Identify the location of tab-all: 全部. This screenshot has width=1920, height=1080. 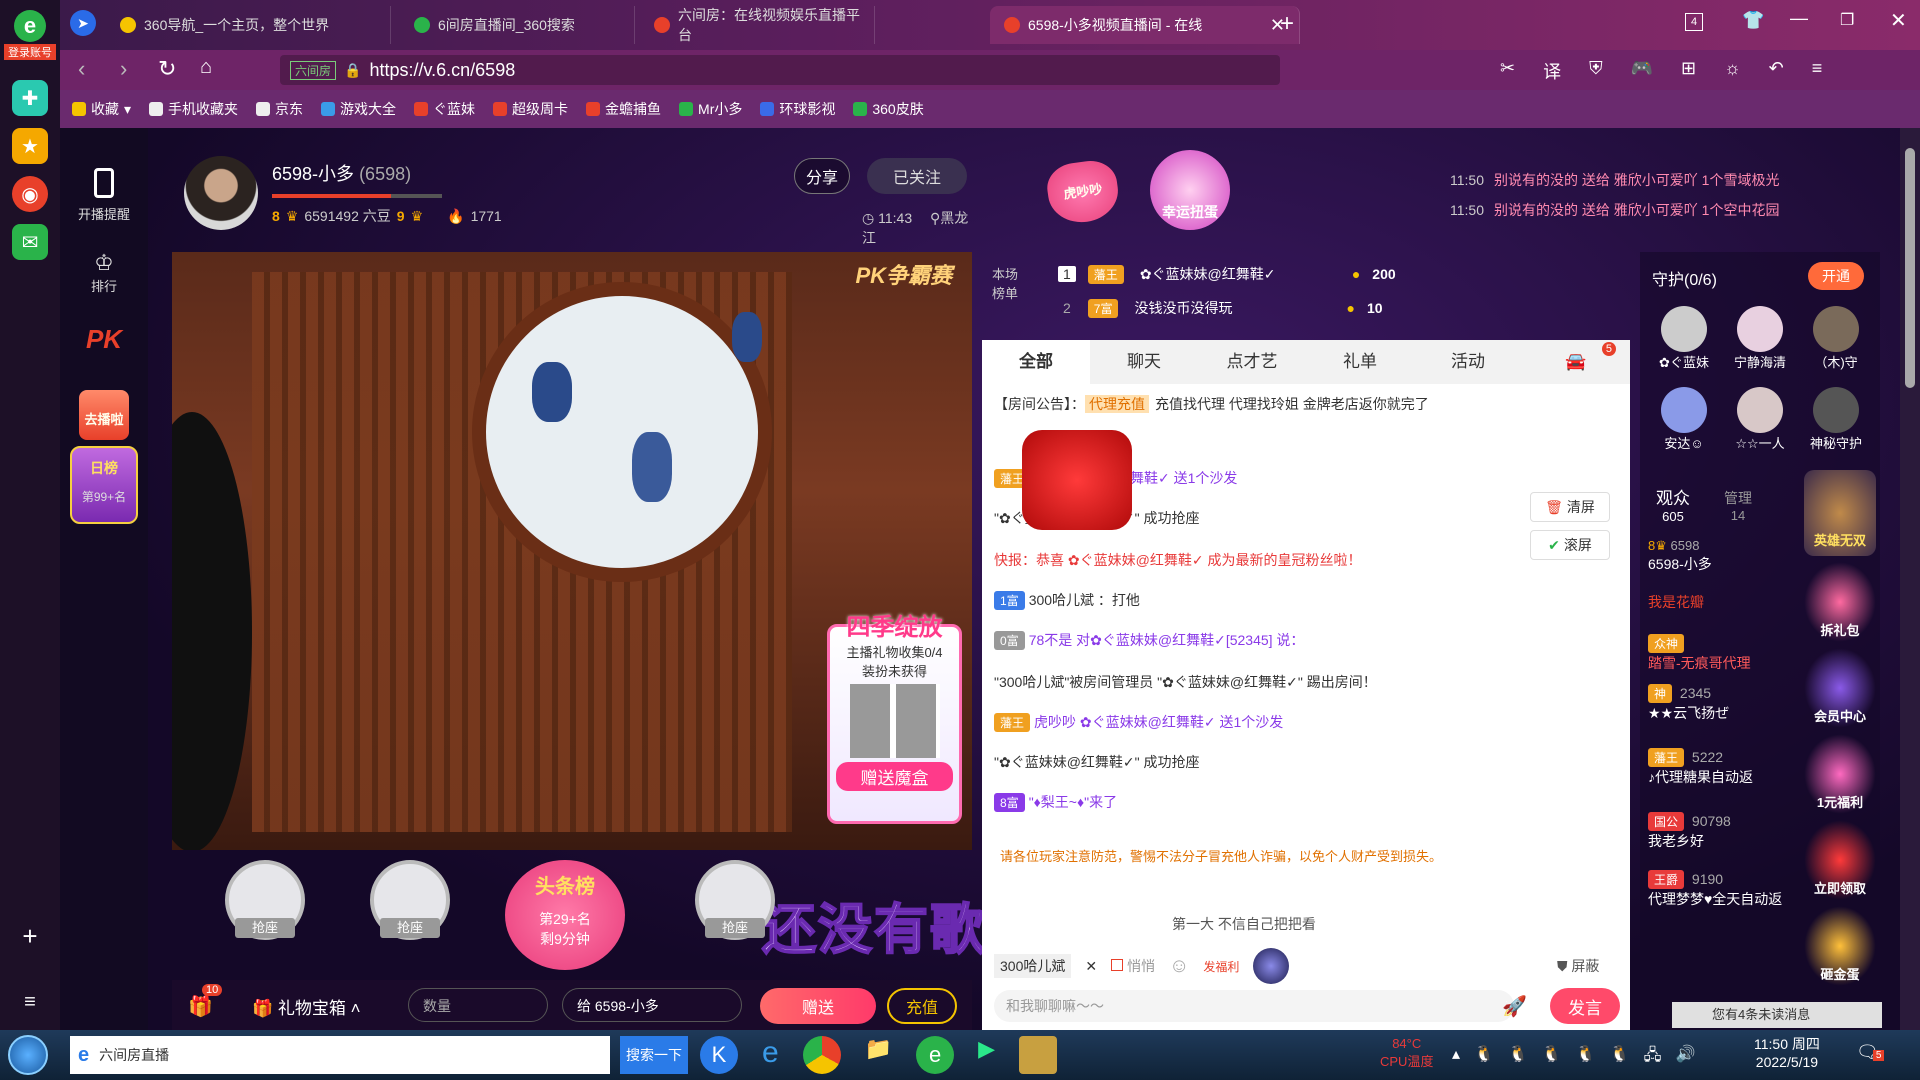
(1036, 362).